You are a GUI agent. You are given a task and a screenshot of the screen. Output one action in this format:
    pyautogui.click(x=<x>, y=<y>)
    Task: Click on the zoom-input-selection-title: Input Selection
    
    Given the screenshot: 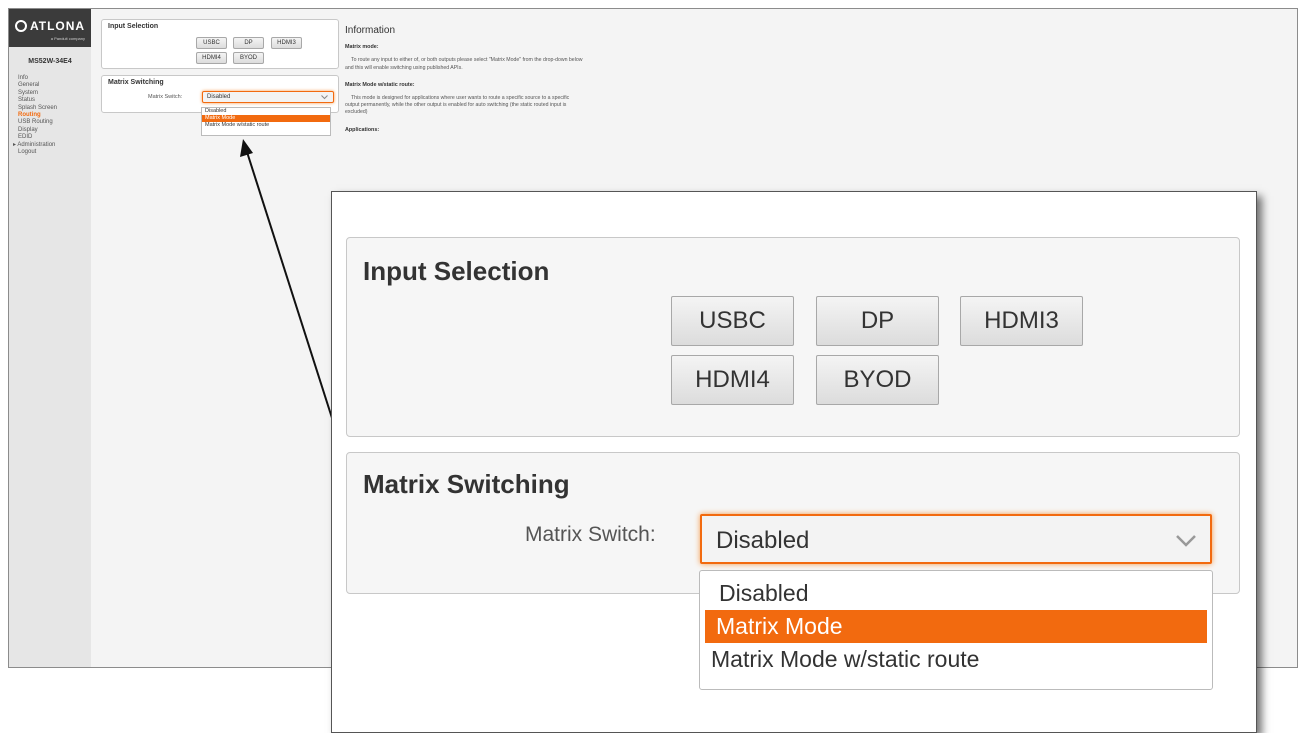 What is the action you would take?
    pyautogui.click(x=456, y=271)
    